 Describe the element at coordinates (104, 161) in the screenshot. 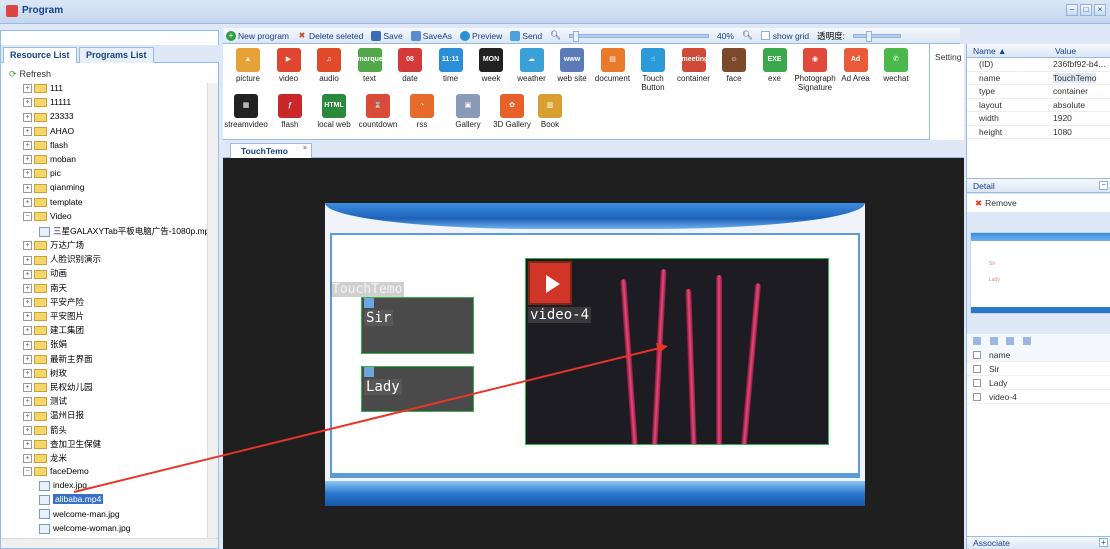

I see `tree-folder: + moban` at that location.